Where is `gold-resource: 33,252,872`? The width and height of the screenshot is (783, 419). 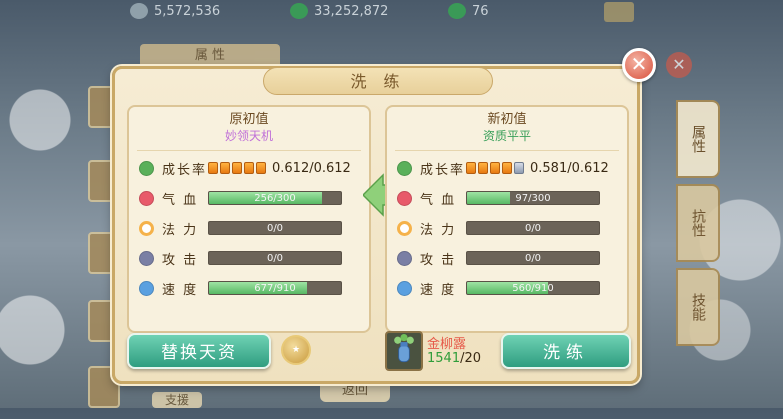
gold-resource: 33,252,872 is located at coordinates (339, 11).